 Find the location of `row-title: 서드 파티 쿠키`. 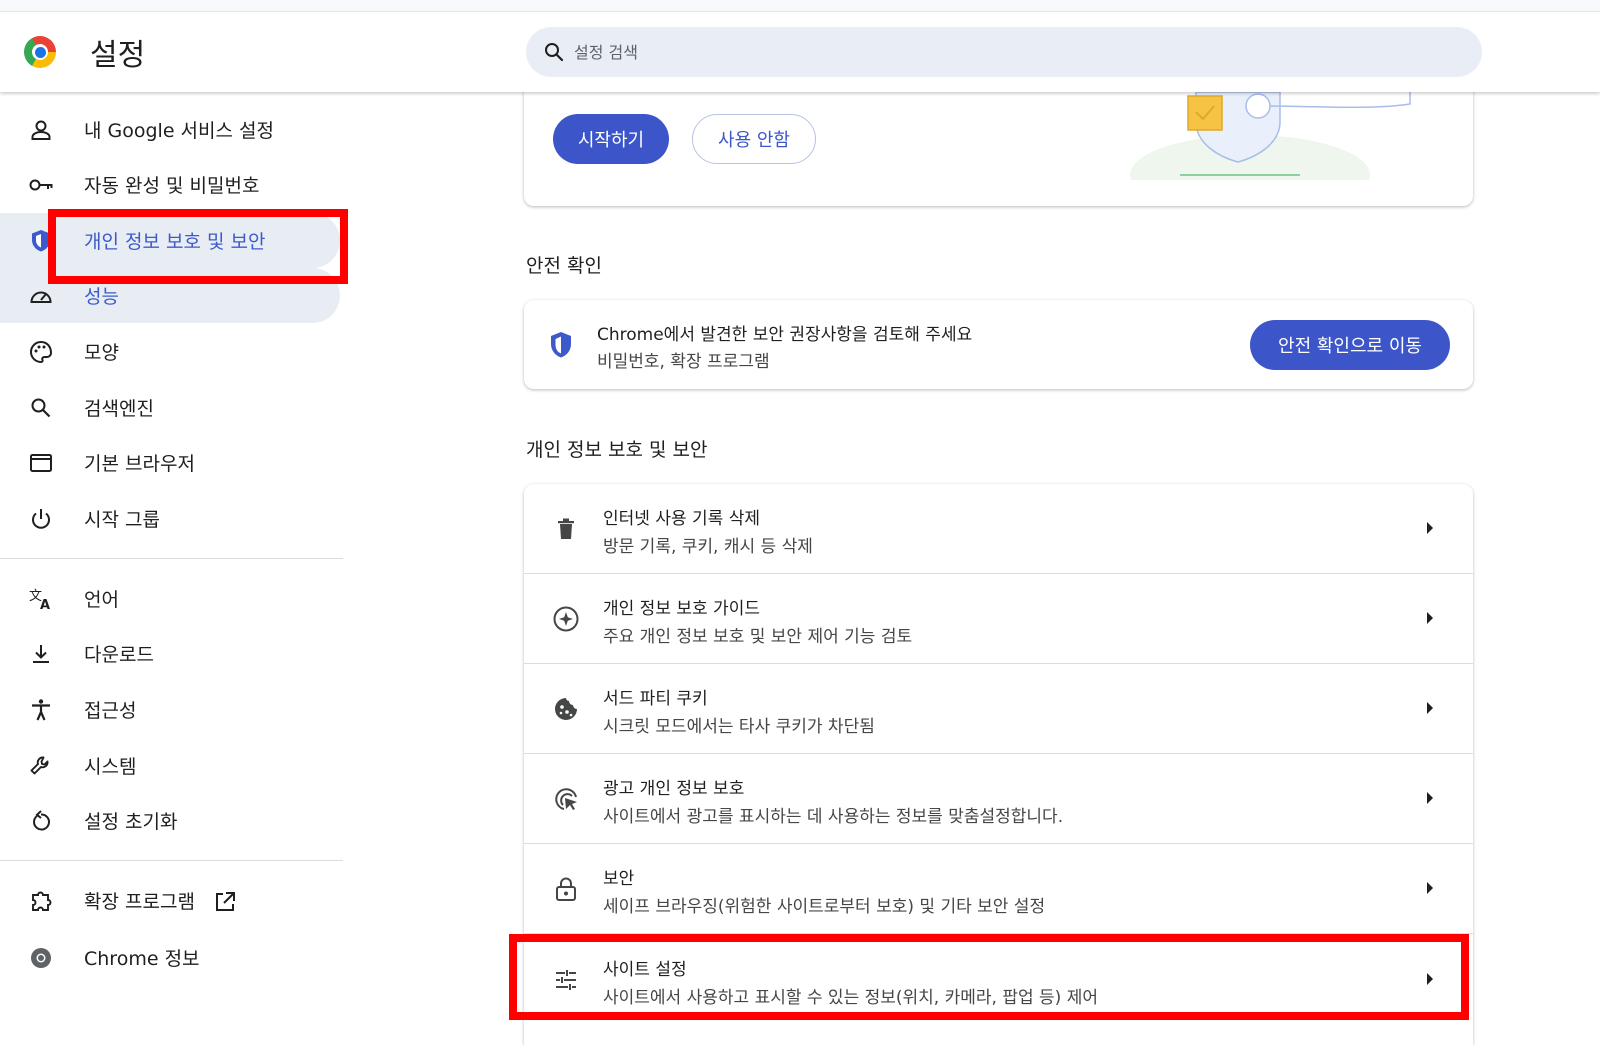

row-title: 서드 파티 쿠키 is located at coordinates (655, 699).